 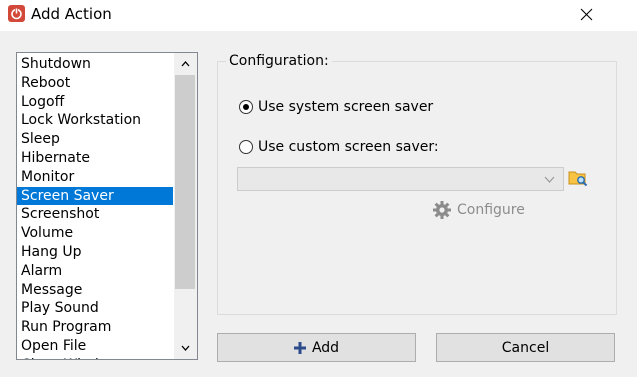 I want to click on system-saver-label: Use system screen saver, so click(x=346, y=107).